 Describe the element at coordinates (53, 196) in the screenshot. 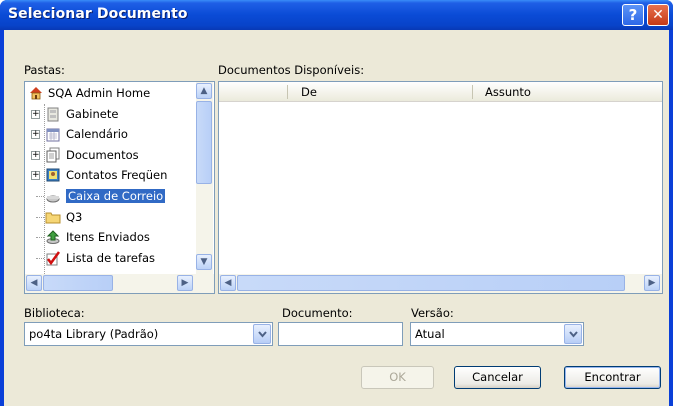

I see `mailbox-icon` at that location.